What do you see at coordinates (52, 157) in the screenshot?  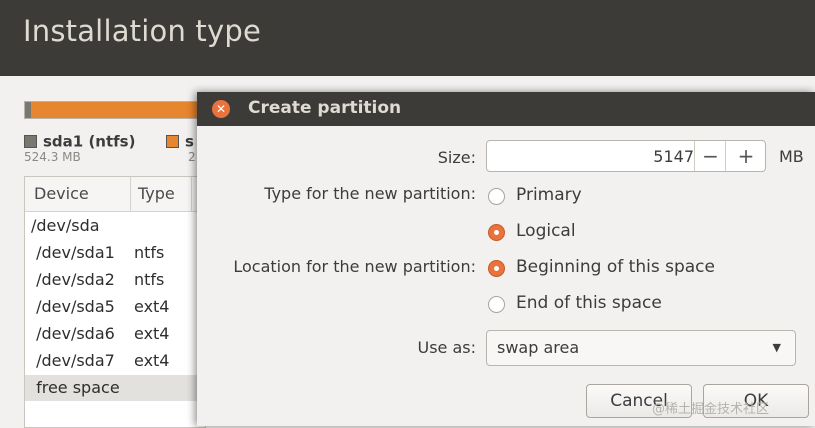 I see `legend-size: 524.3 MB` at bounding box center [52, 157].